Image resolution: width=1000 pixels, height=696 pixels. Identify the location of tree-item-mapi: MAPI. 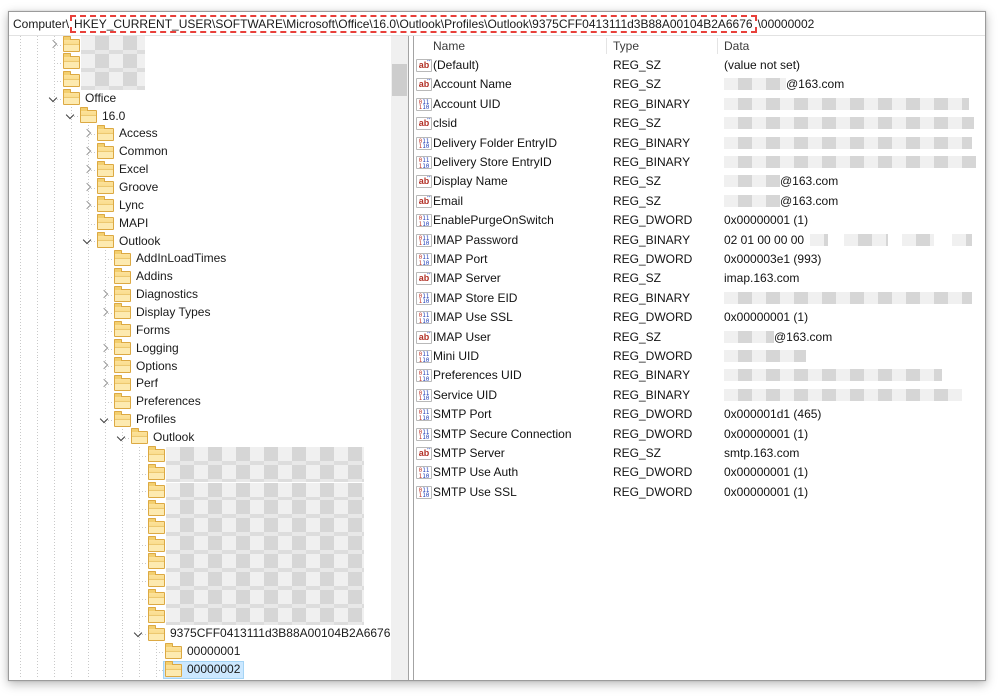
(200, 223).